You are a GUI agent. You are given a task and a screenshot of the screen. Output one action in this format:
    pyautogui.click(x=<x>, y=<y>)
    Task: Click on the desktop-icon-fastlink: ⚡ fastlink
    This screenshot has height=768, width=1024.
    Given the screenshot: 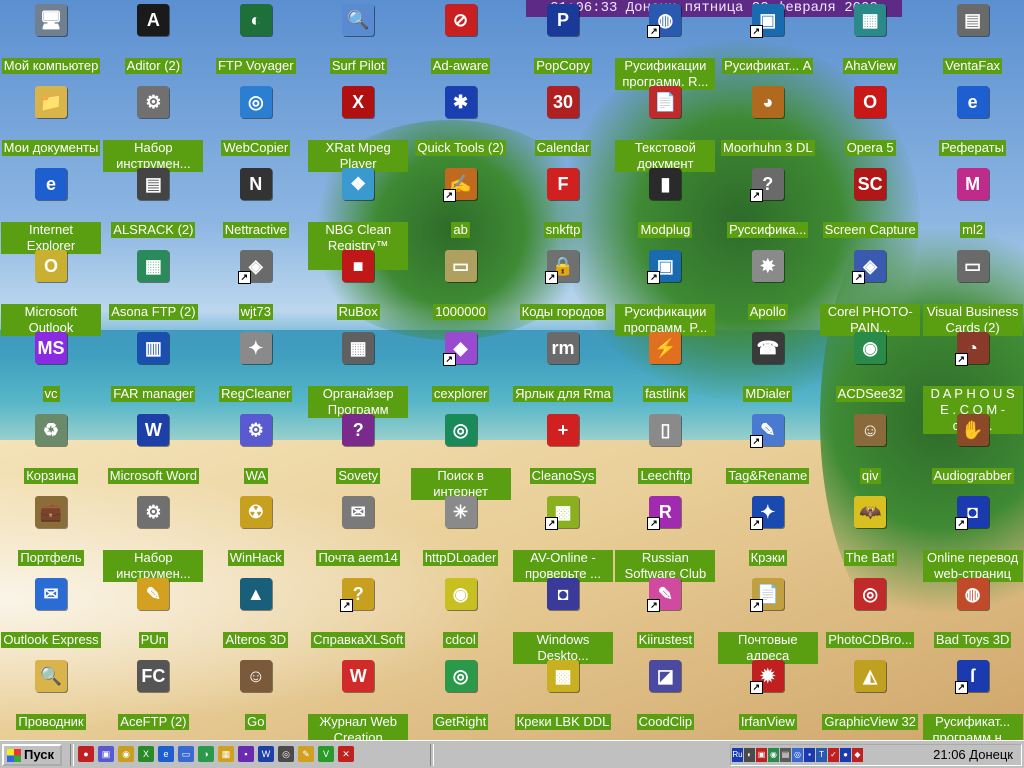 What is the action you would take?
    pyautogui.click(x=665, y=367)
    